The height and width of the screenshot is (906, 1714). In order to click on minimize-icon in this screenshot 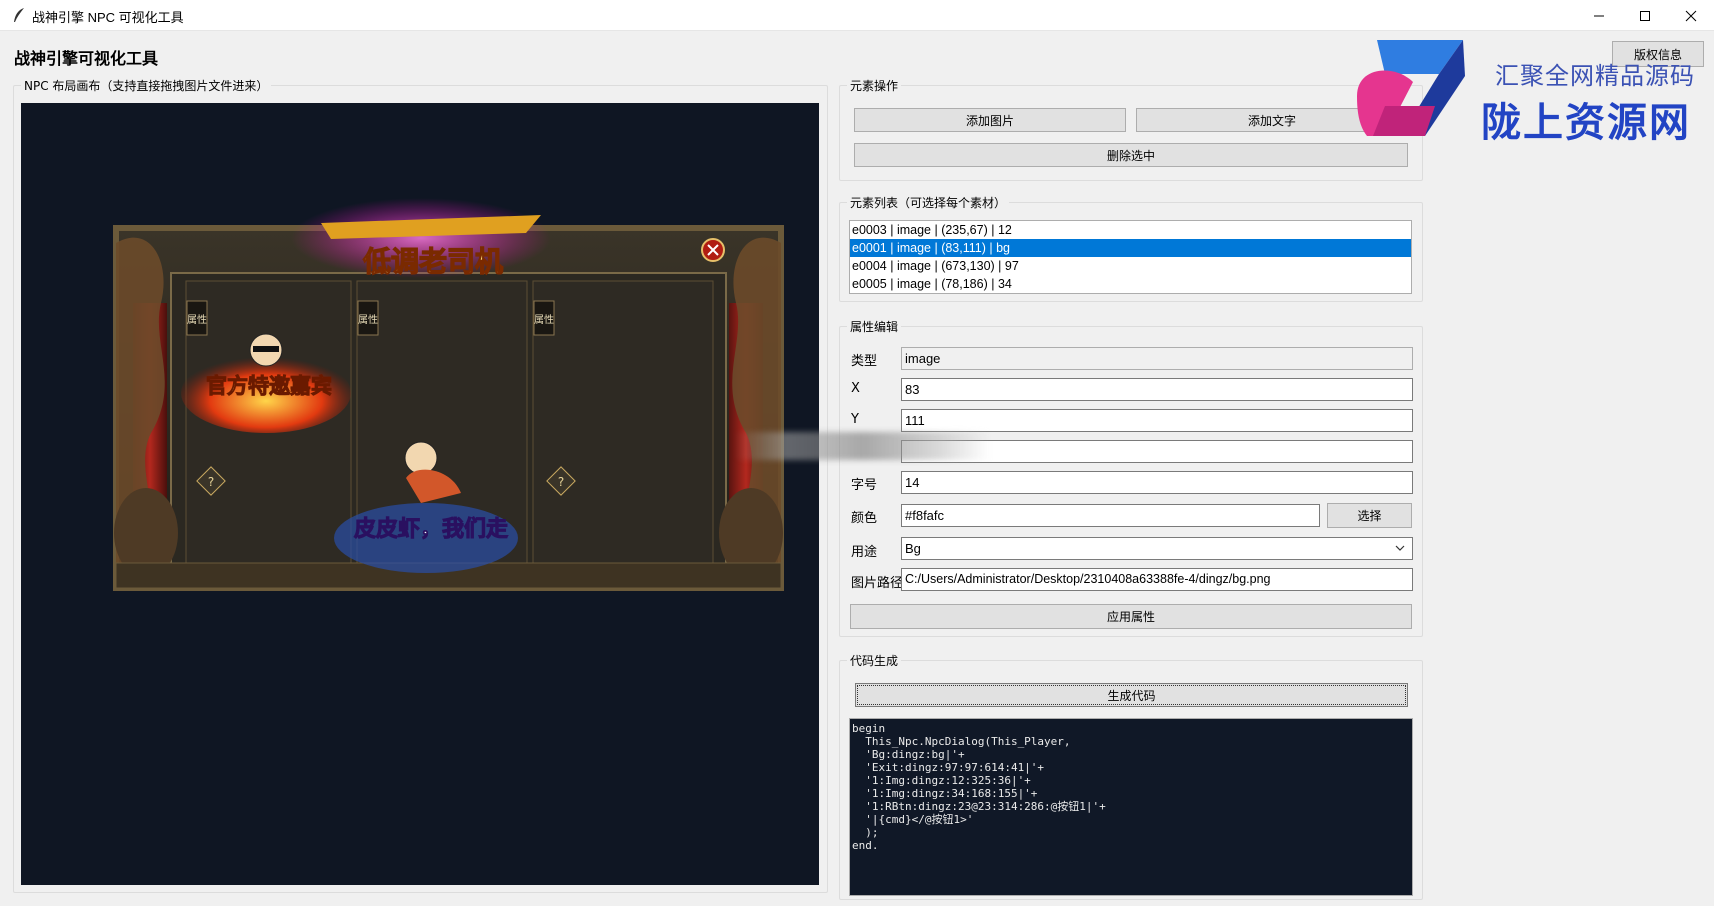, I will do `click(1599, 15)`.